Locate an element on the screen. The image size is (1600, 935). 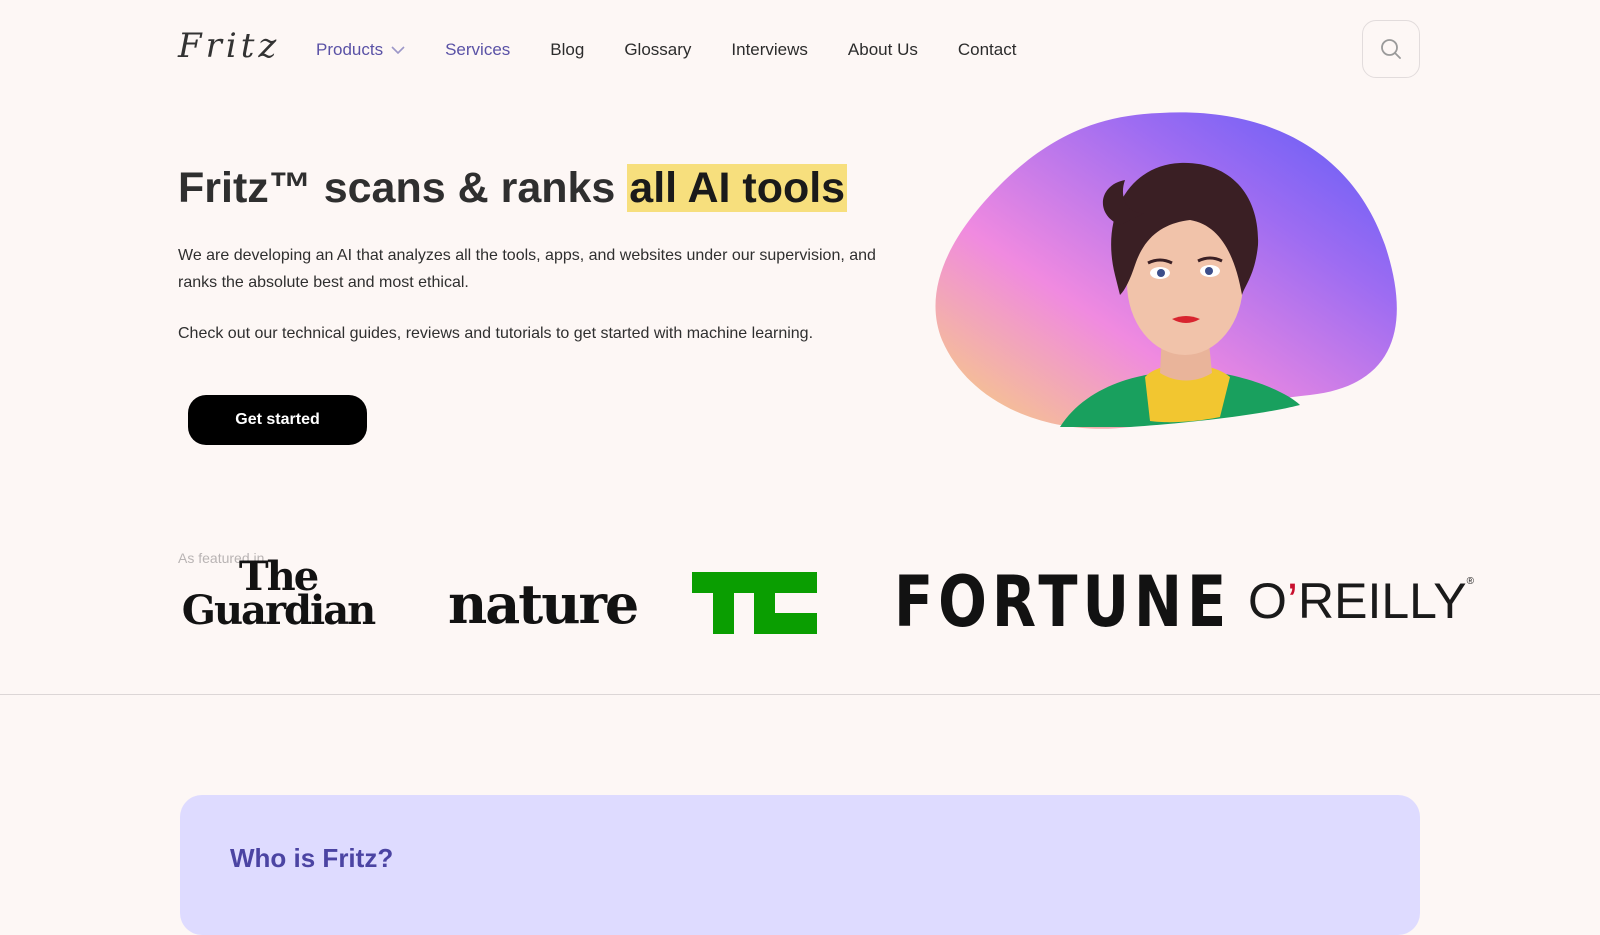
fortune-logo: FORTUNE is located at coordinates (1062, 606).